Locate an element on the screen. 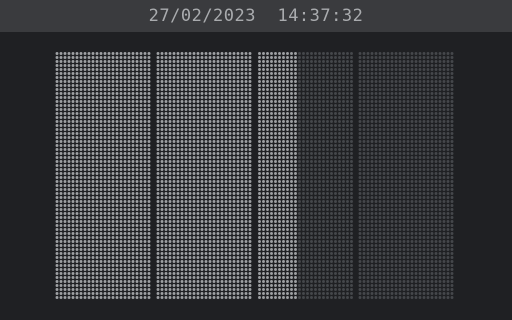 The width and height of the screenshot is (512, 320). top-bar: 27/02/2023 14:37:32 is located at coordinates (256, 16).